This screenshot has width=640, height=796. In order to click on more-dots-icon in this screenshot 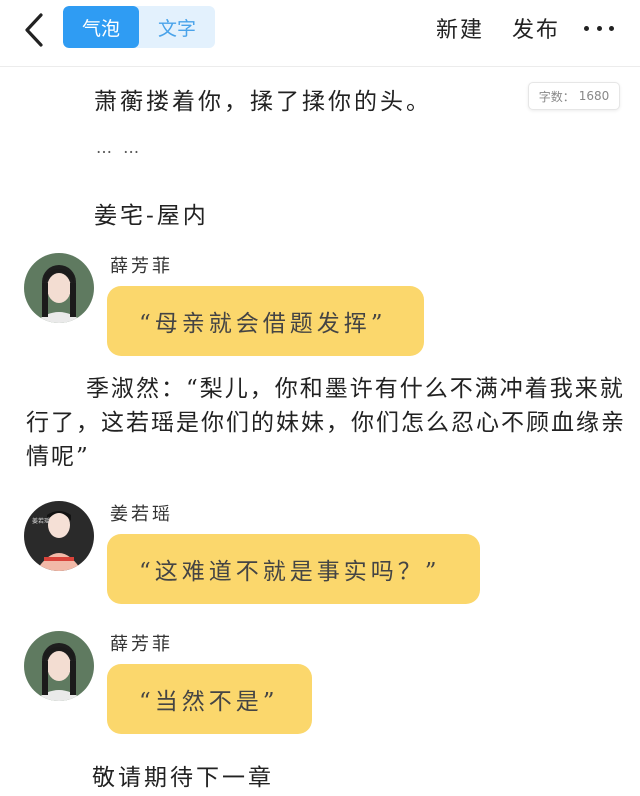, I will do `click(599, 28)`.